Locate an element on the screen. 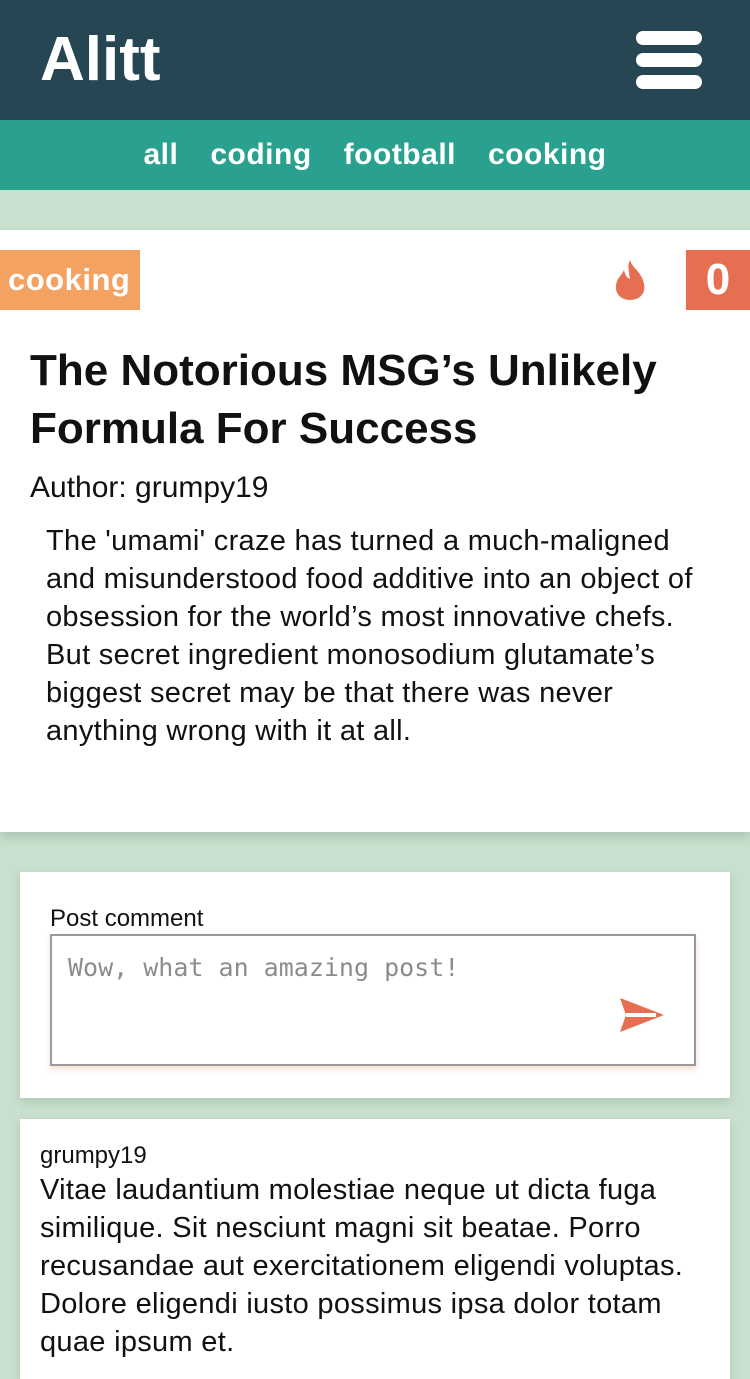 The height and width of the screenshot is (1379, 750). send-arrow-icon is located at coordinates (642, 1015).